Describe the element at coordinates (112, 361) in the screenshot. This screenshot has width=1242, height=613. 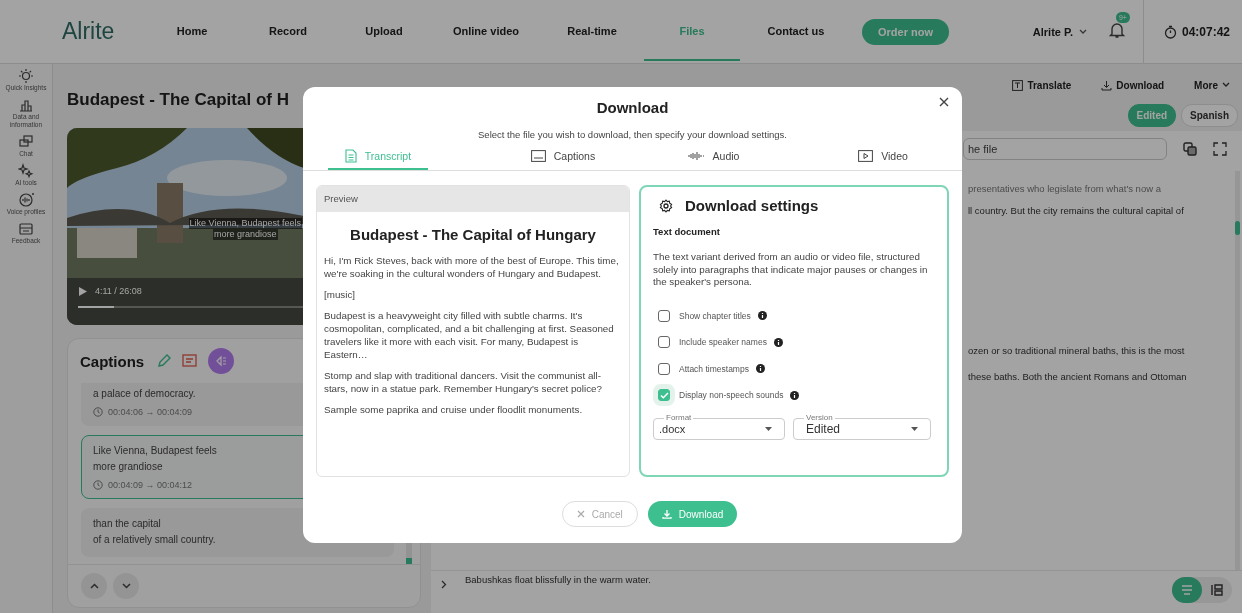
I see `captions-title: Captions` at that location.